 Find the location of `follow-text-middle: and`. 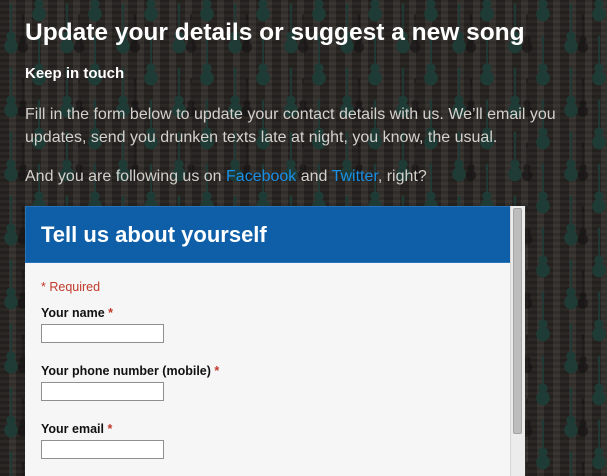

follow-text-middle: and is located at coordinates (314, 176).